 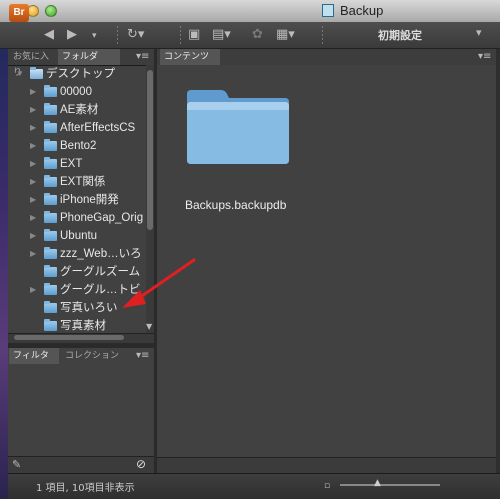 I want to click on back-arrow-icon: ◀, so click(x=49, y=35).